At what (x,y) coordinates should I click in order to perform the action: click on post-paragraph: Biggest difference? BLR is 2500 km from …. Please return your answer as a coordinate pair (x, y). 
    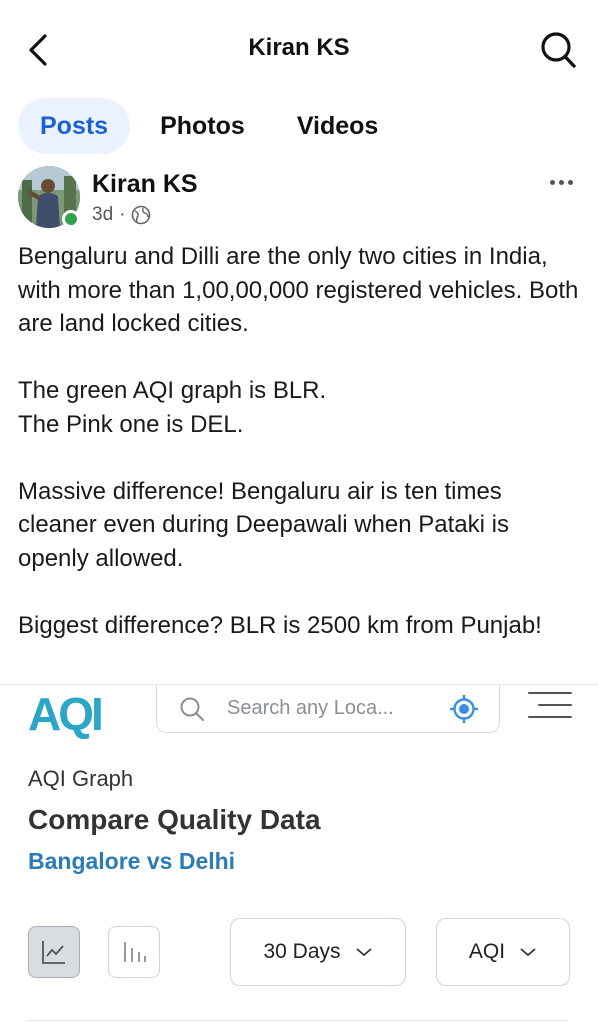
    Looking at the image, I should click on (280, 625).